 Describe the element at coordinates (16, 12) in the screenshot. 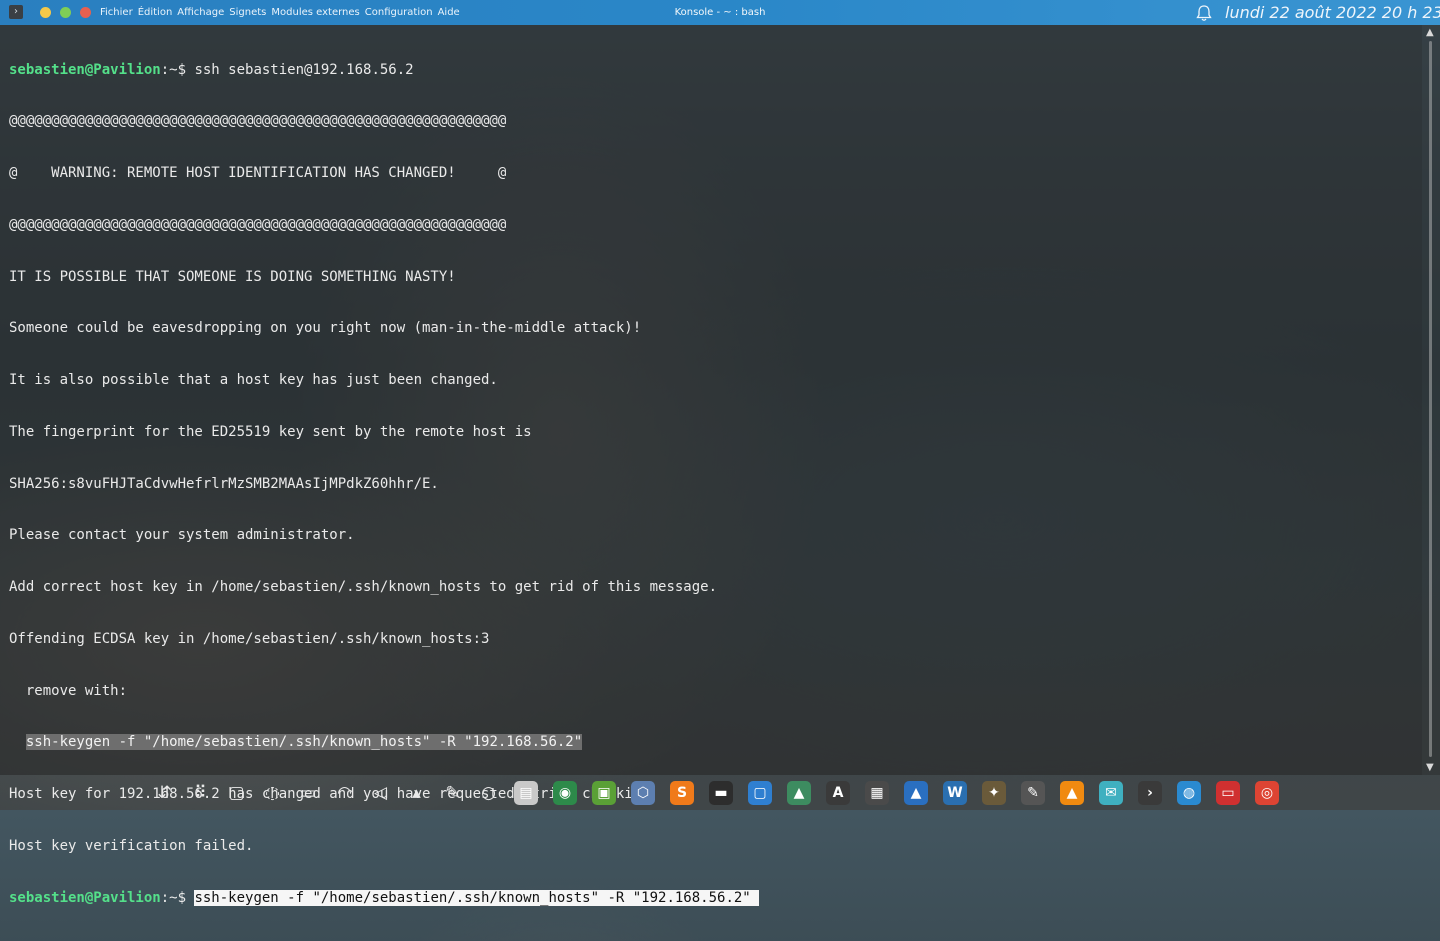

I see `konsole-window-icon: ›` at that location.